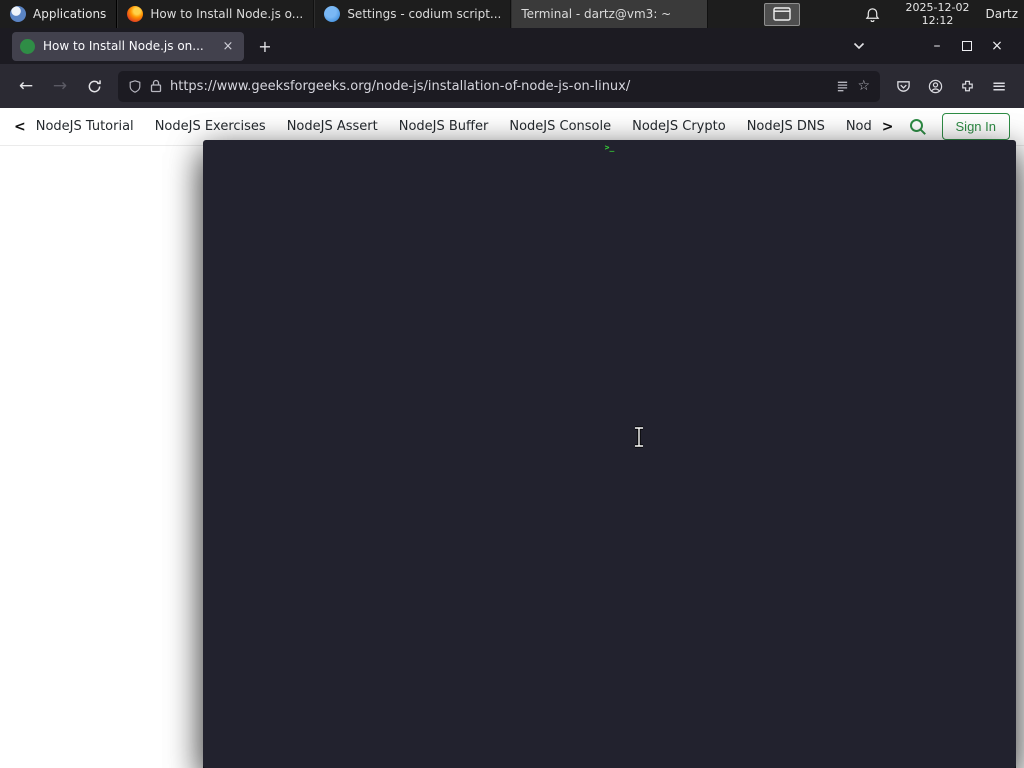  I want to click on applications-menu-button: Applications, so click(58, 14).